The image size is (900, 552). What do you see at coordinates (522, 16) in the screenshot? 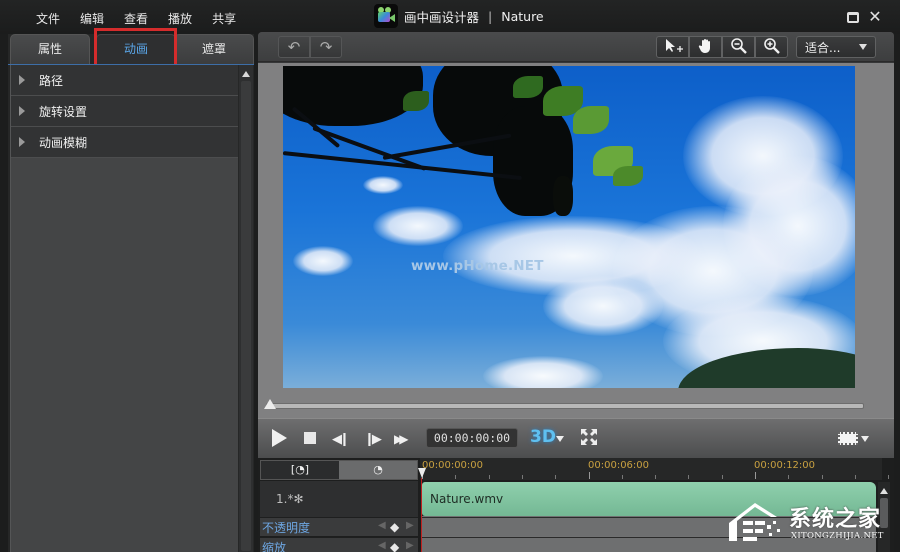
I see `document-name: Nature` at bounding box center [522, 16].